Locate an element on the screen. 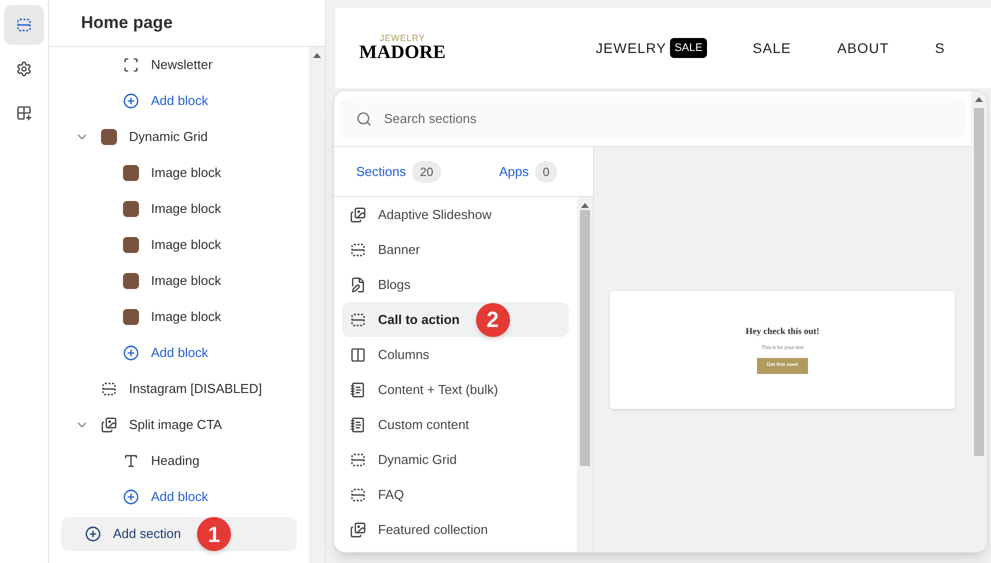  nav-link: ABOUT is located at coordinates (863, 48).